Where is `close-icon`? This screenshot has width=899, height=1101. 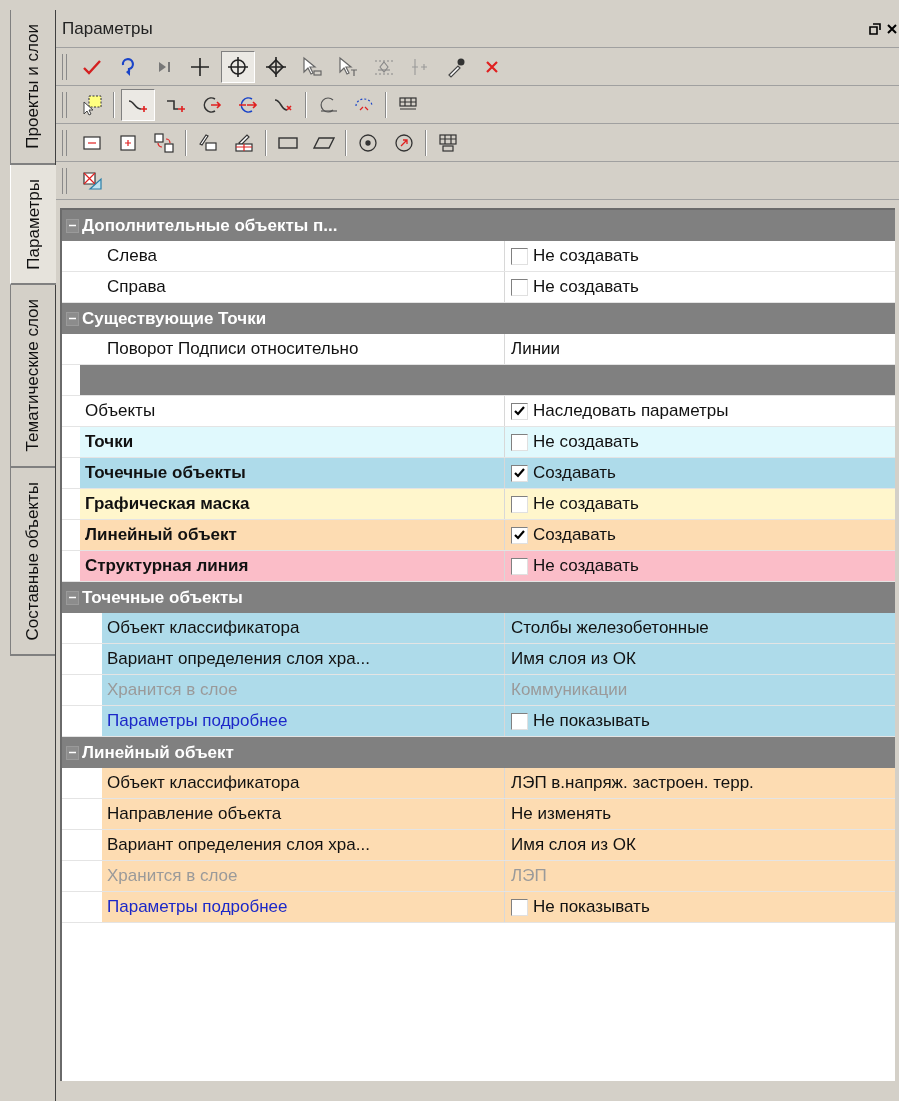 close-icon is located at coordinates (892, 28).